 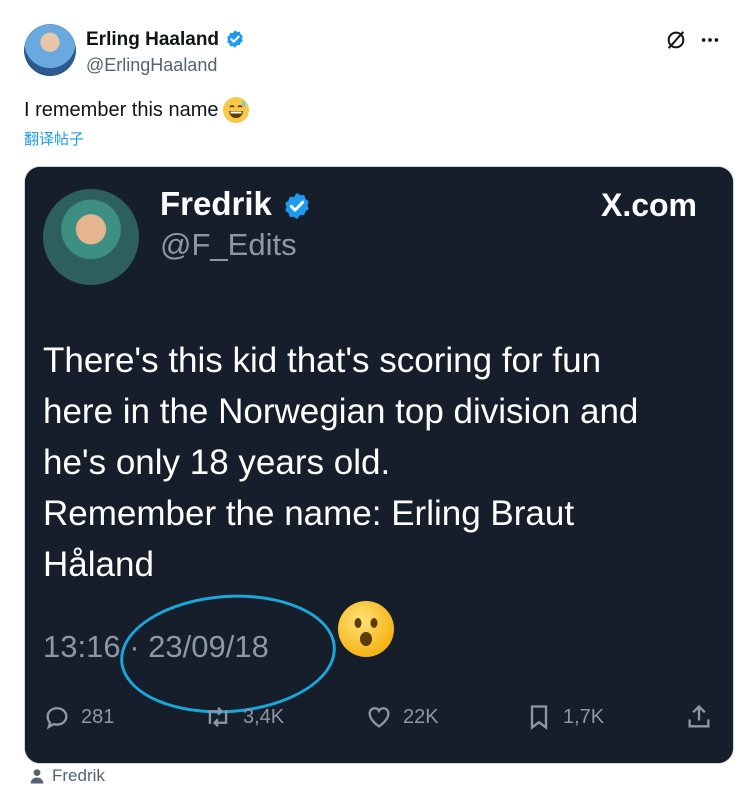 What do you see at coordinates (421, 716) in the screenshot?
I see `like-count: 22K` at bounding box center [421, 716].